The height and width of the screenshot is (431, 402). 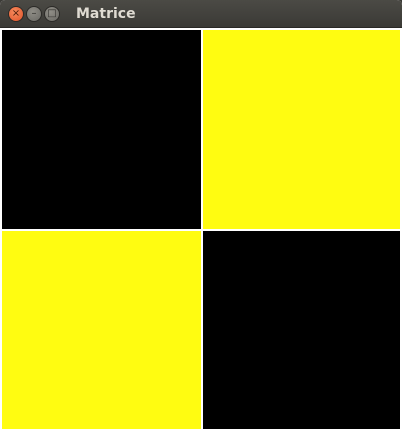 I want to click on window-controls: × – □, so click(x=34, y=13).